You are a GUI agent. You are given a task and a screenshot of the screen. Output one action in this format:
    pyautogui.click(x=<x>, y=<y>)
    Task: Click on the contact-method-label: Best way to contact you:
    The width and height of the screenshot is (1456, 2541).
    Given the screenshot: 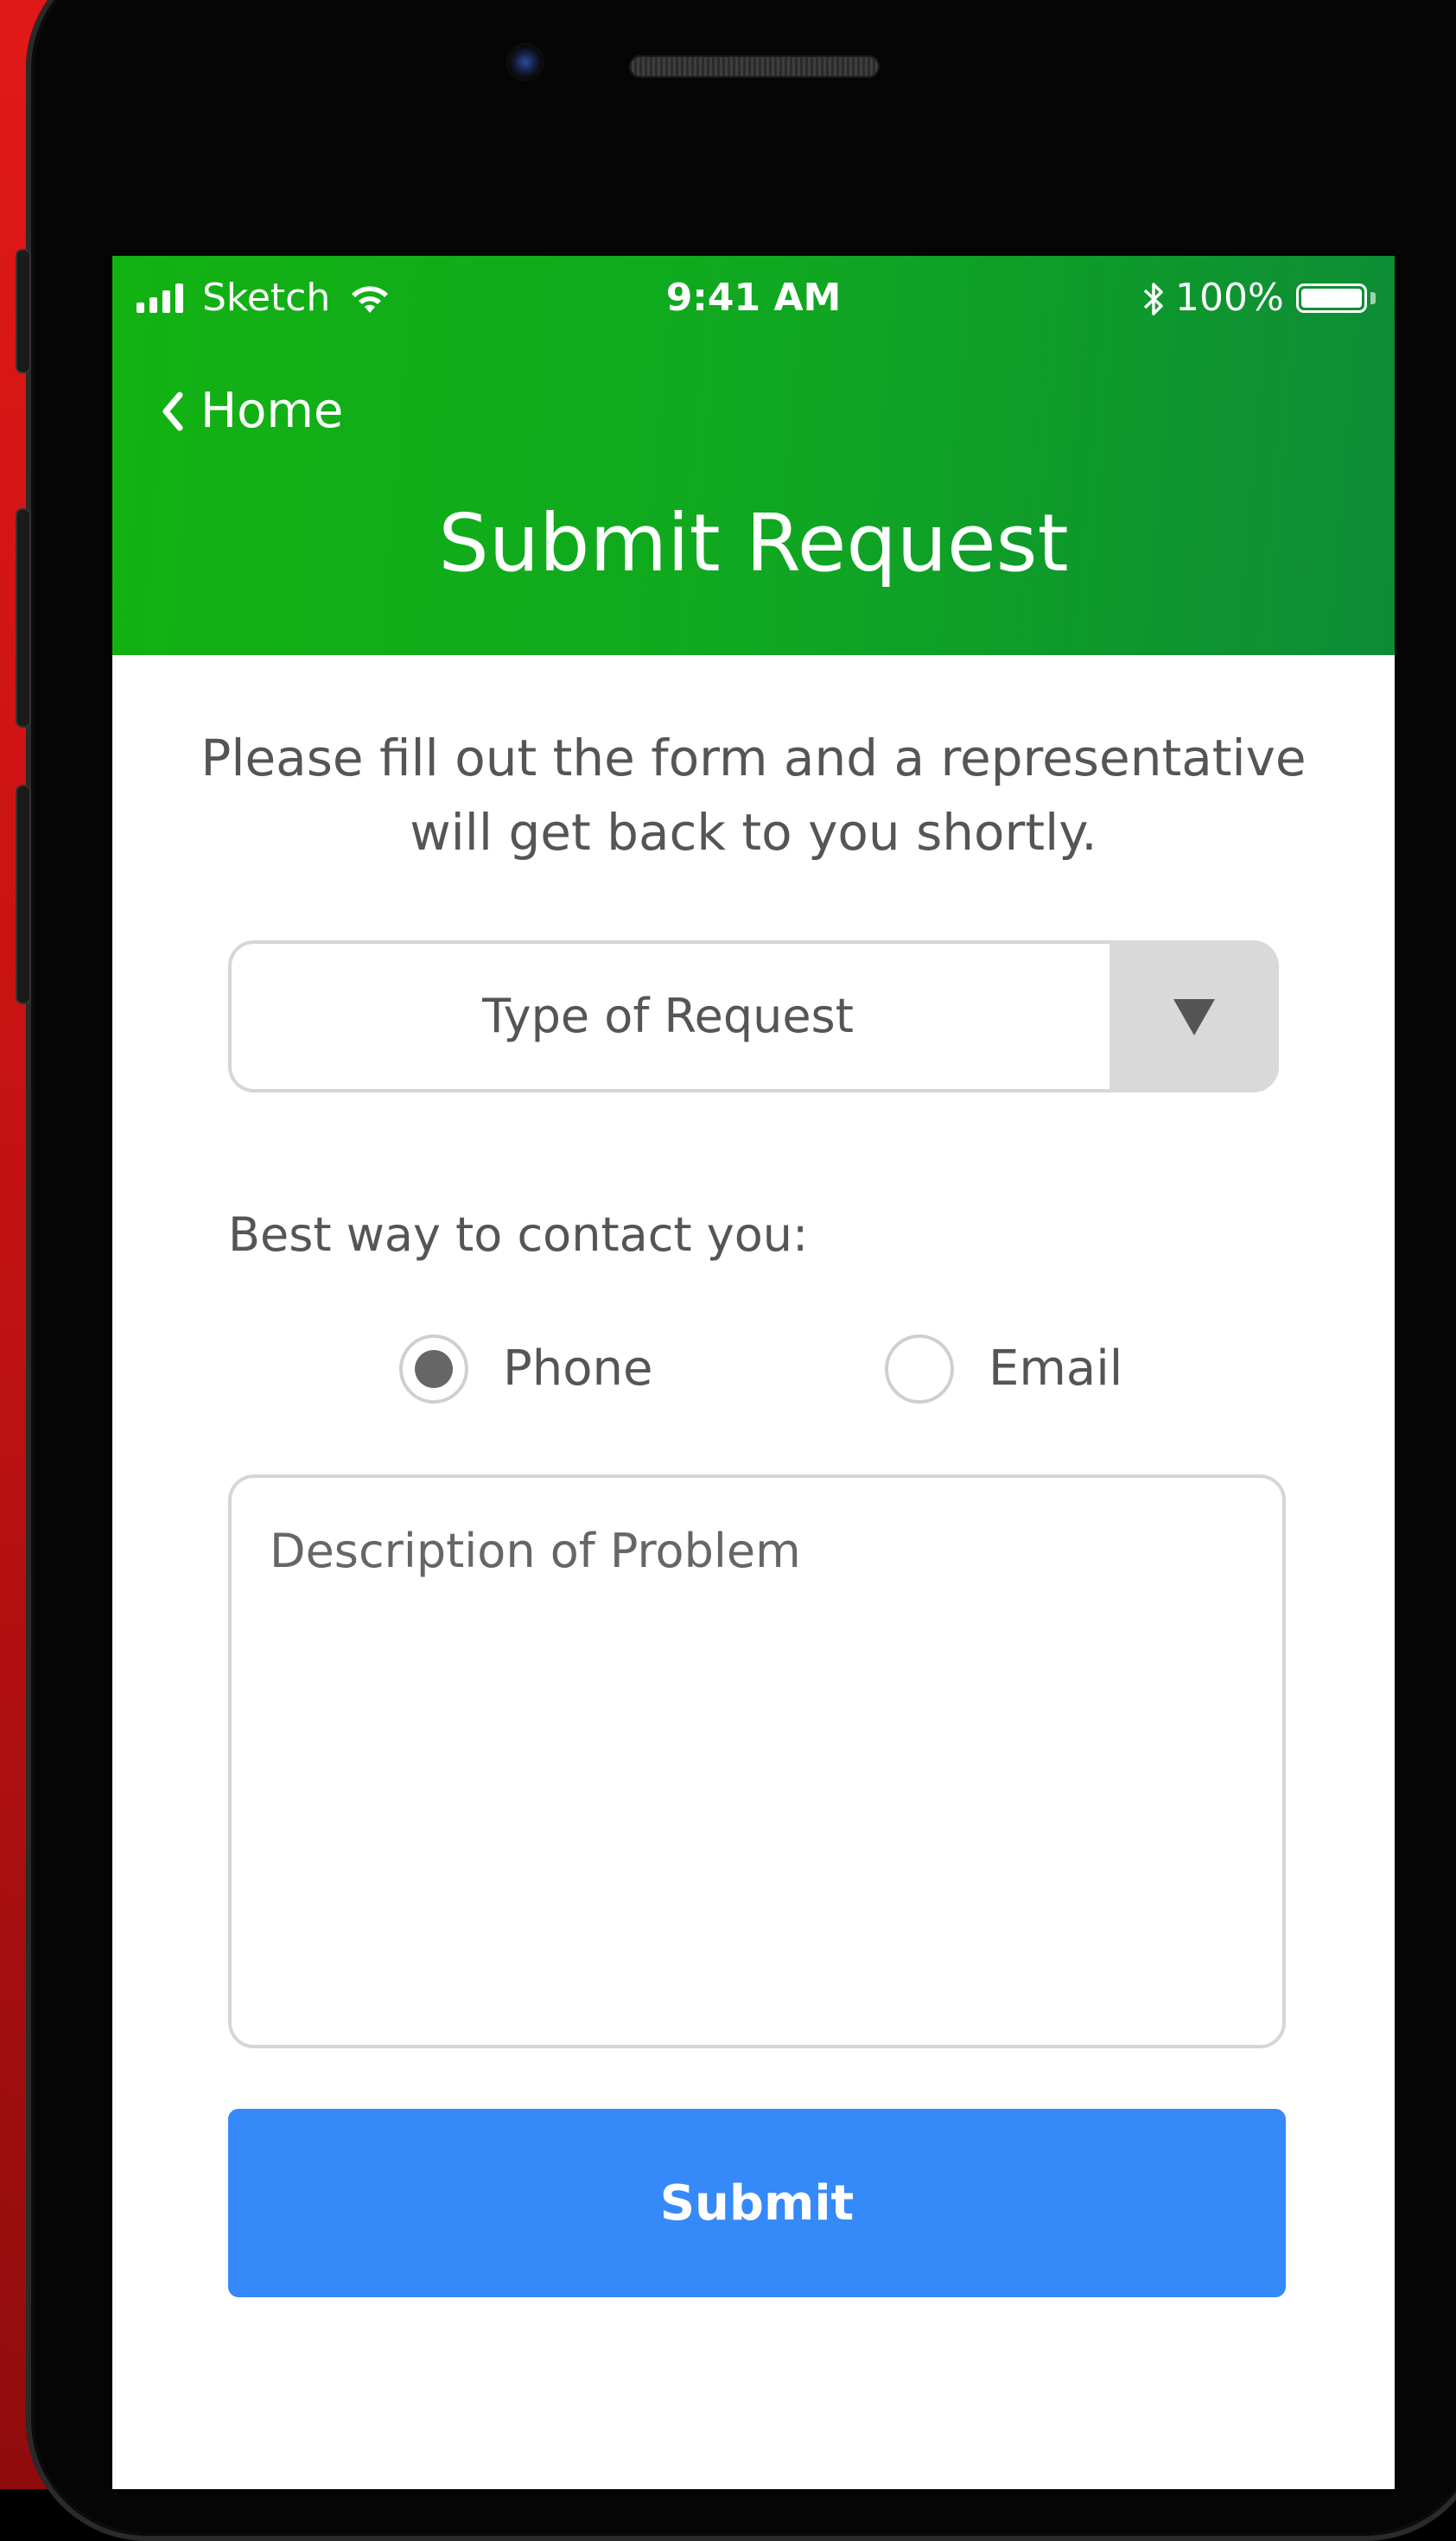 What is the action you would take?
    pyautogui.click(x=519, y=1234)
    